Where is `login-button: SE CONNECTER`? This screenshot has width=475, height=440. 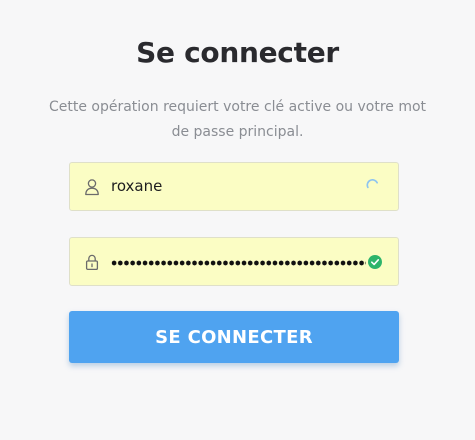 login-button: SE CONNECTER is located at coordinates (234, 337).